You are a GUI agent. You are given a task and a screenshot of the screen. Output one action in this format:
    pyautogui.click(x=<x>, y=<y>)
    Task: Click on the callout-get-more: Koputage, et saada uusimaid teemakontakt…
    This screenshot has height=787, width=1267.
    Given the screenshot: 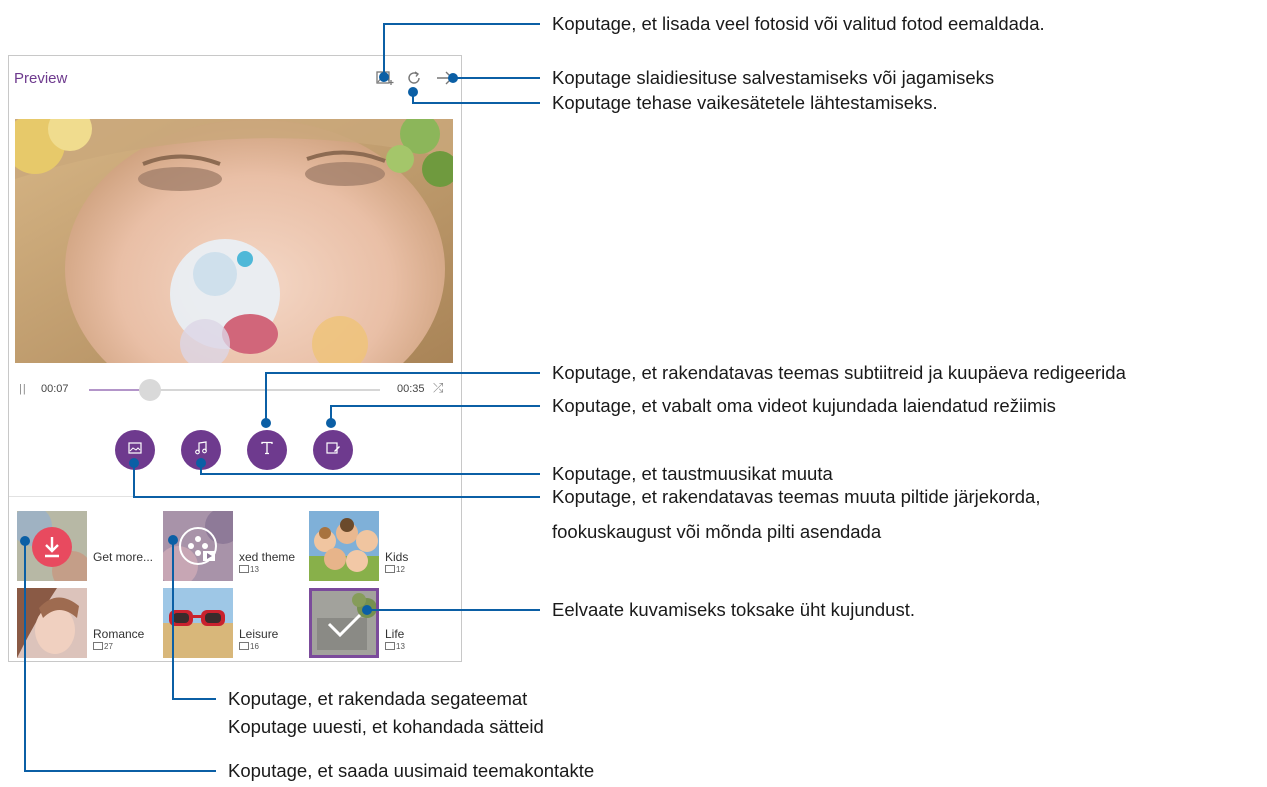 What is the action you would take?
    pyautogui.click(x=411, y=770)
    